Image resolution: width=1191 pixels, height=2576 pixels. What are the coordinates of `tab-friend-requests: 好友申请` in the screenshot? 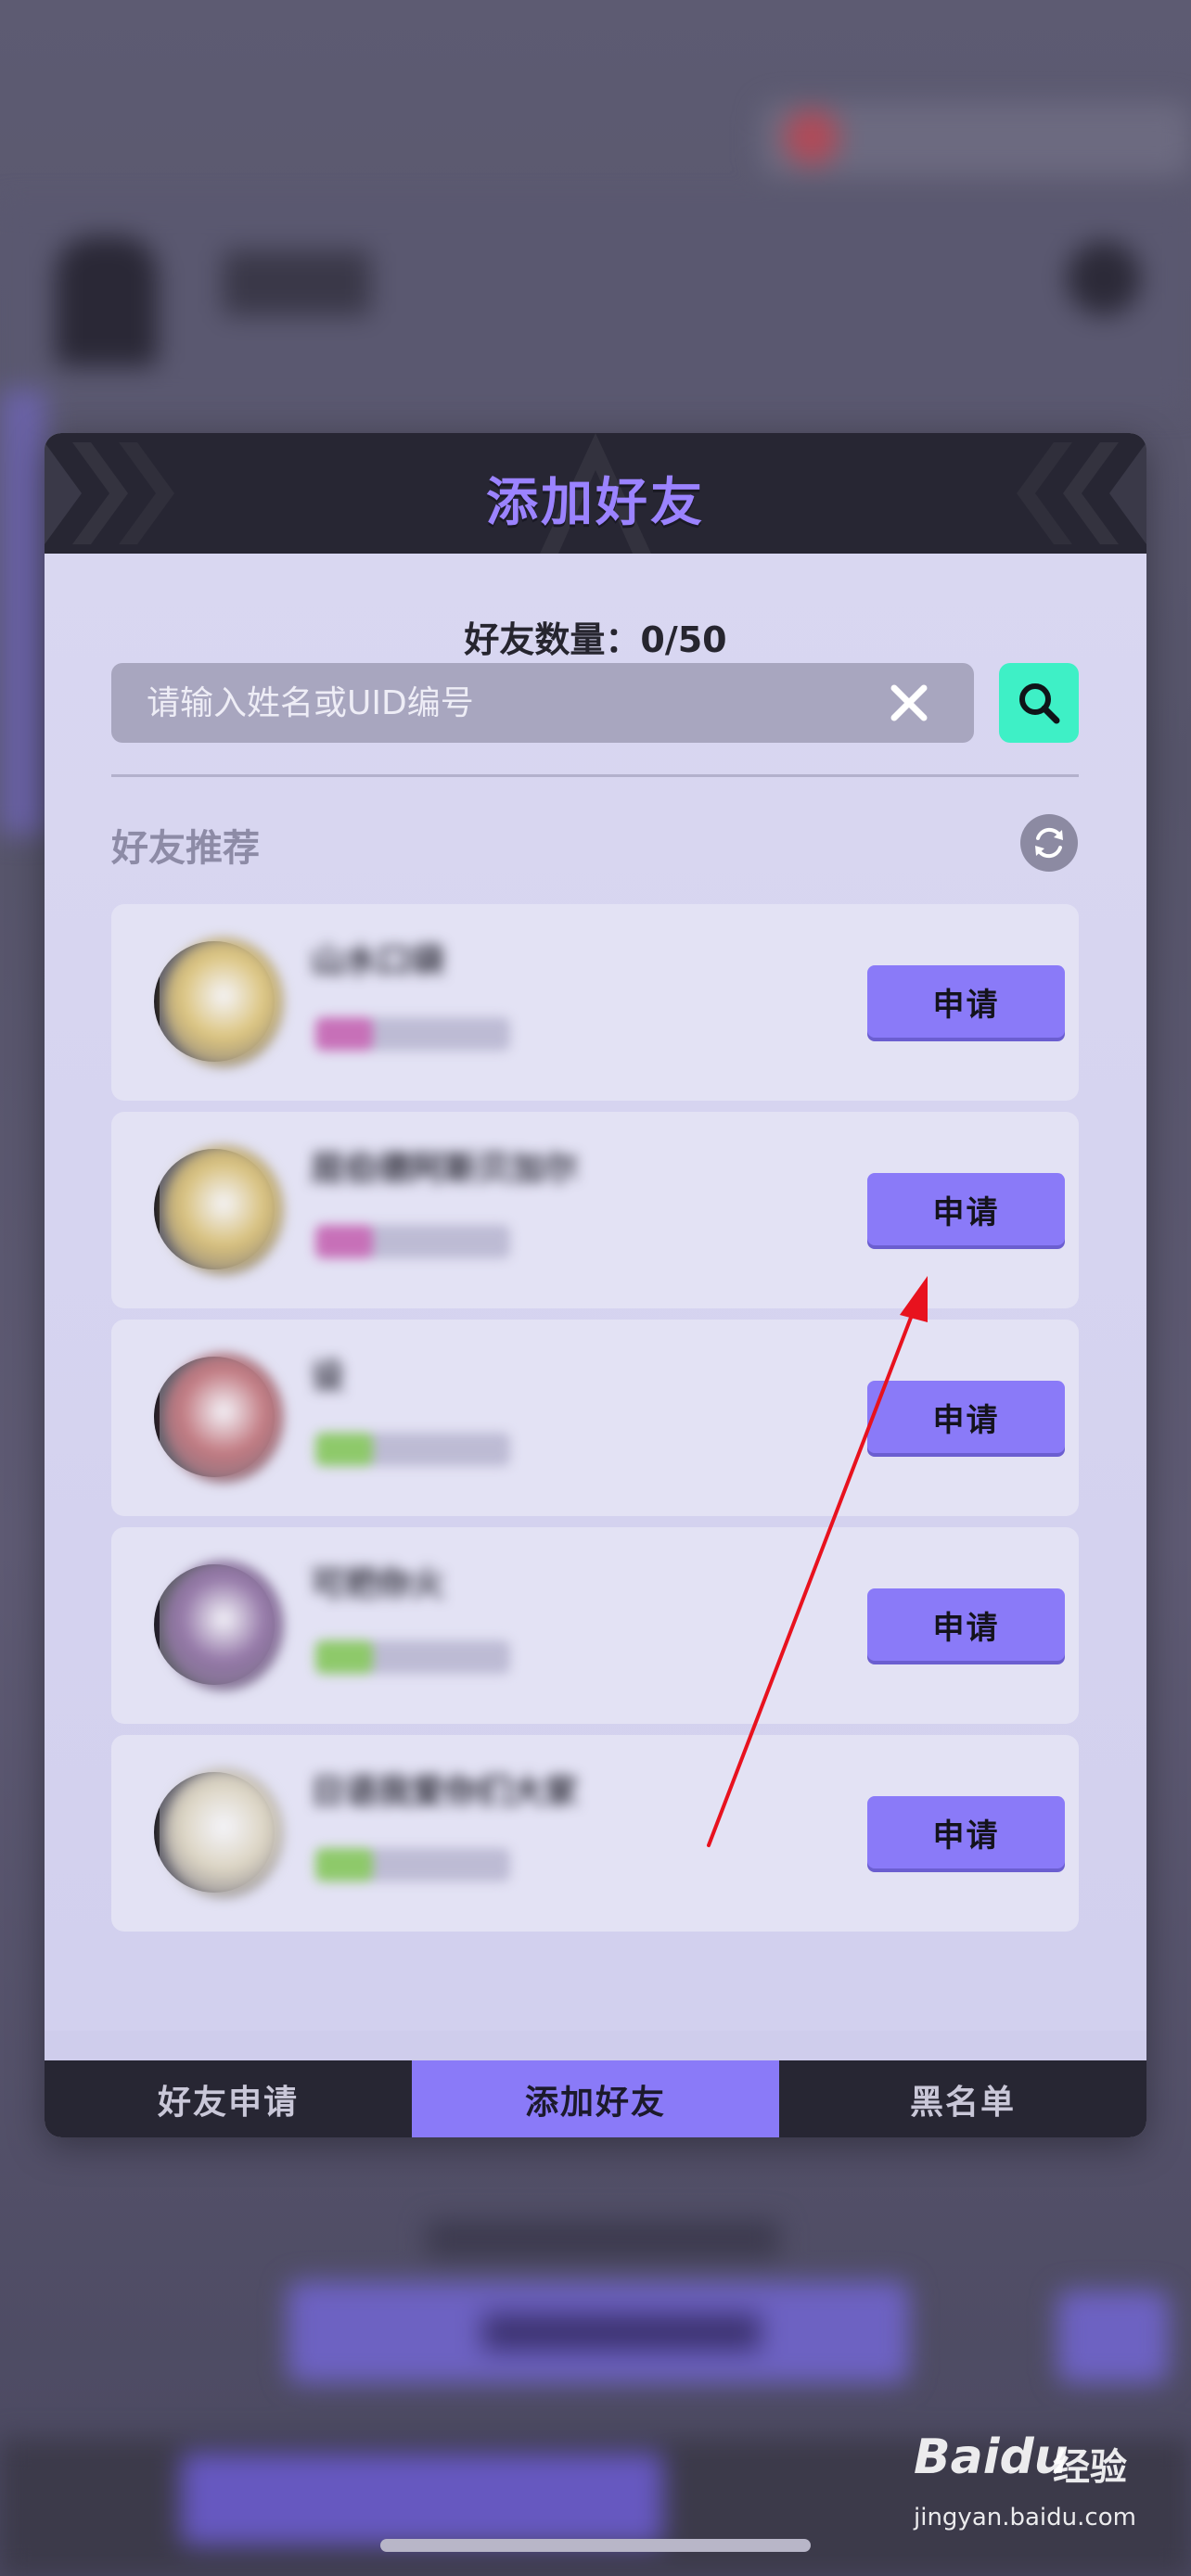 It's located at (228, 2098).